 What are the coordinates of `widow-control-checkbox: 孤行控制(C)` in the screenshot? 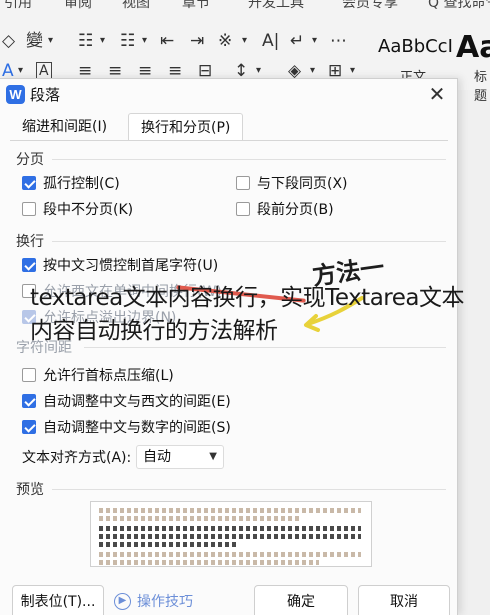 It's located at (71, 183).